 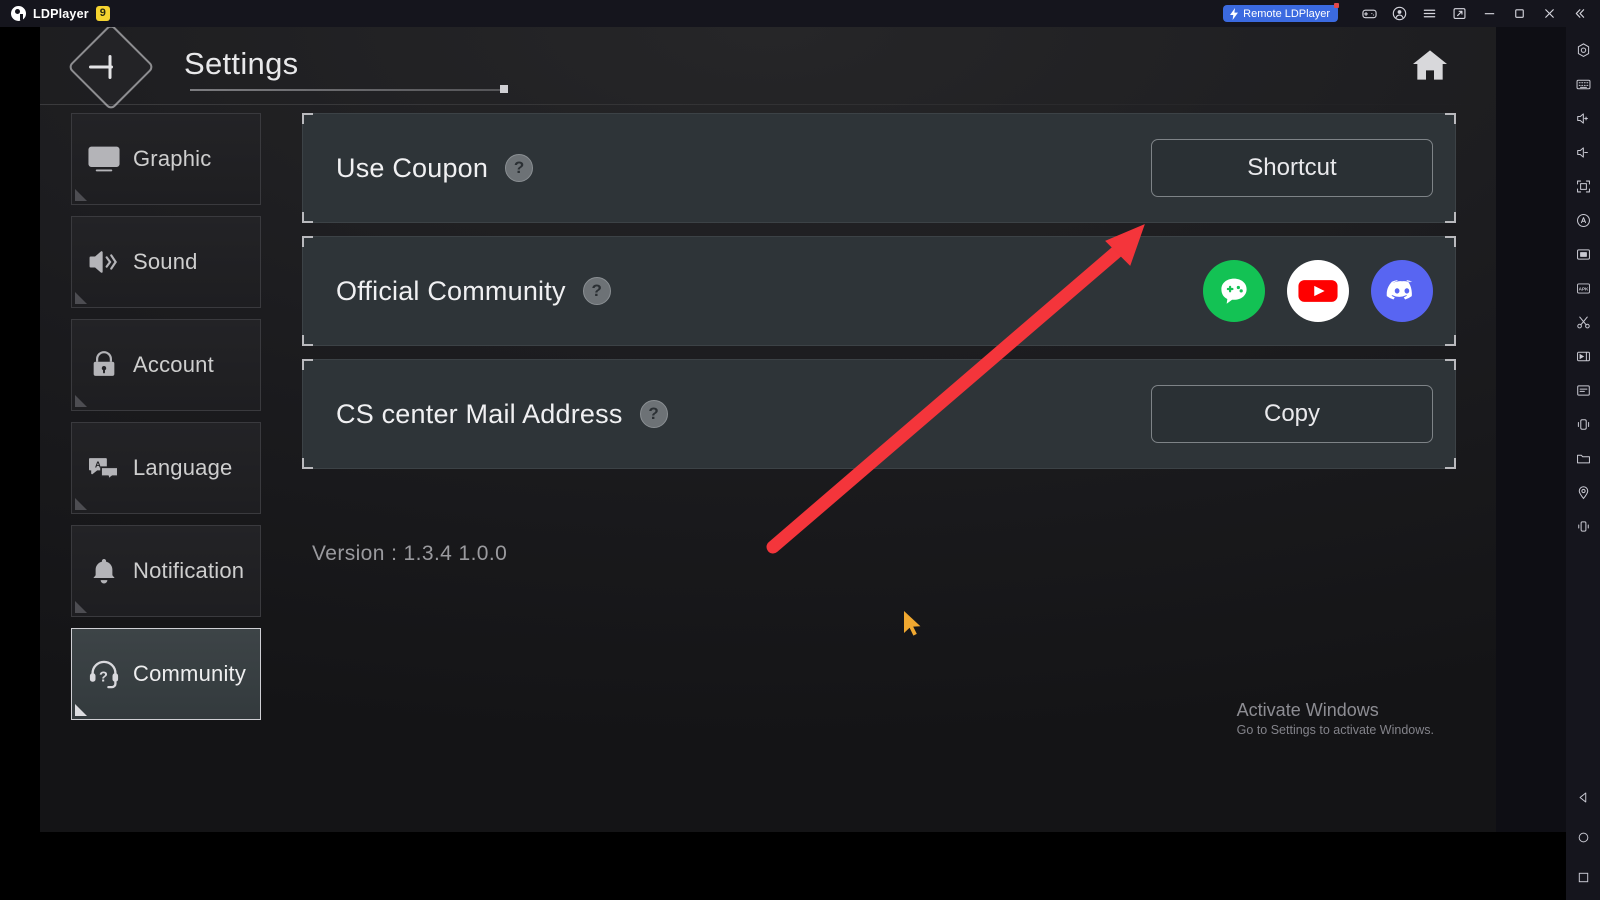 What do you see at coordinates (1292, 168) in the screenshot?
I see `shortcut-button: Shortcut` at bounding box center [1292, 168].